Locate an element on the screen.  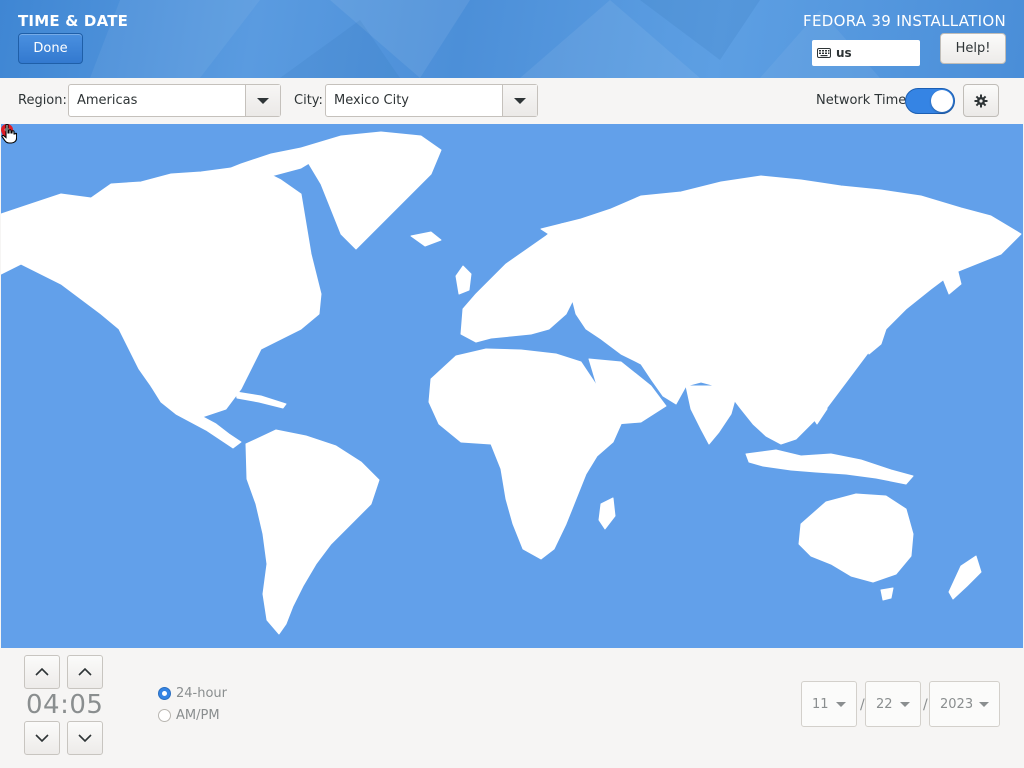
region-dropdown: Americas is located at coordinates (174, 100).